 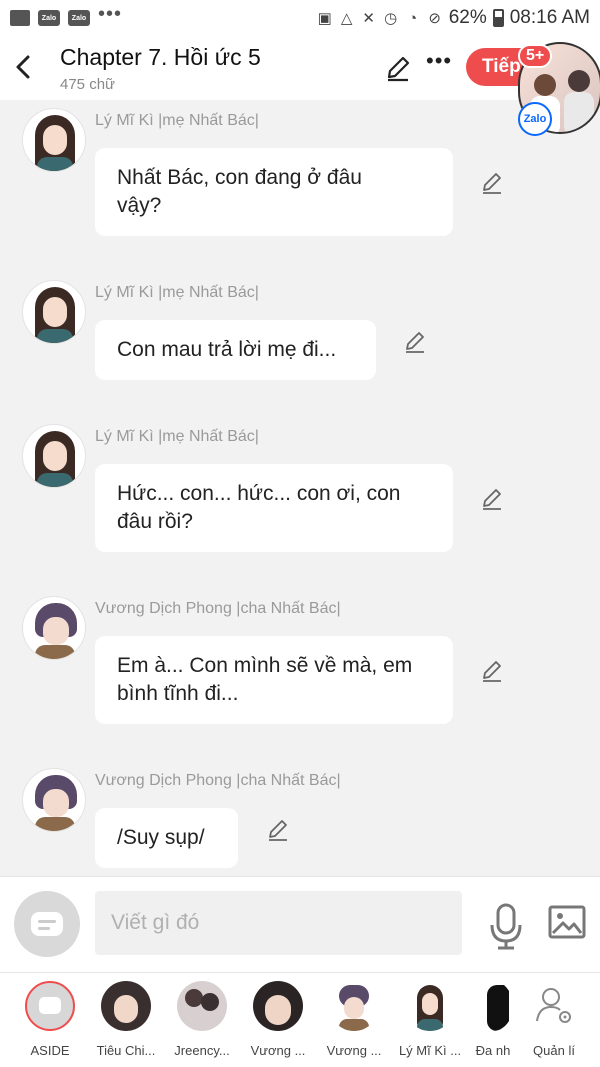 I want to click on gallery-notification-icon, so click(x=20, y=18).